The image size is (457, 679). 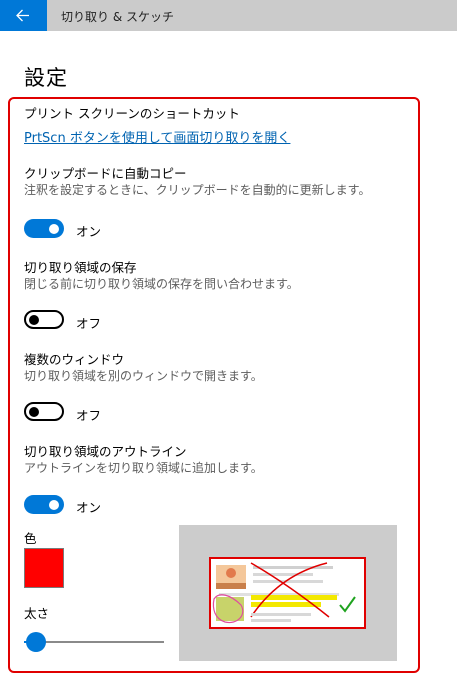 What do you see at coordinates (44, 504) in the screenshot?
I see `outline-toggle` at bounding box center [44, 504].